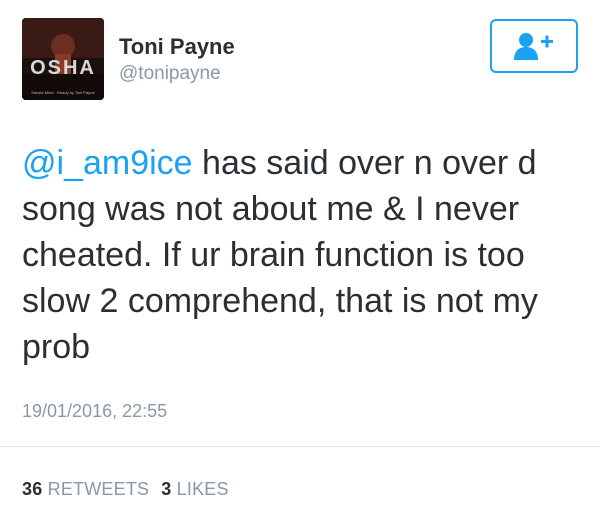  I want to click on likes-label: LIKES, so click(202, 489).